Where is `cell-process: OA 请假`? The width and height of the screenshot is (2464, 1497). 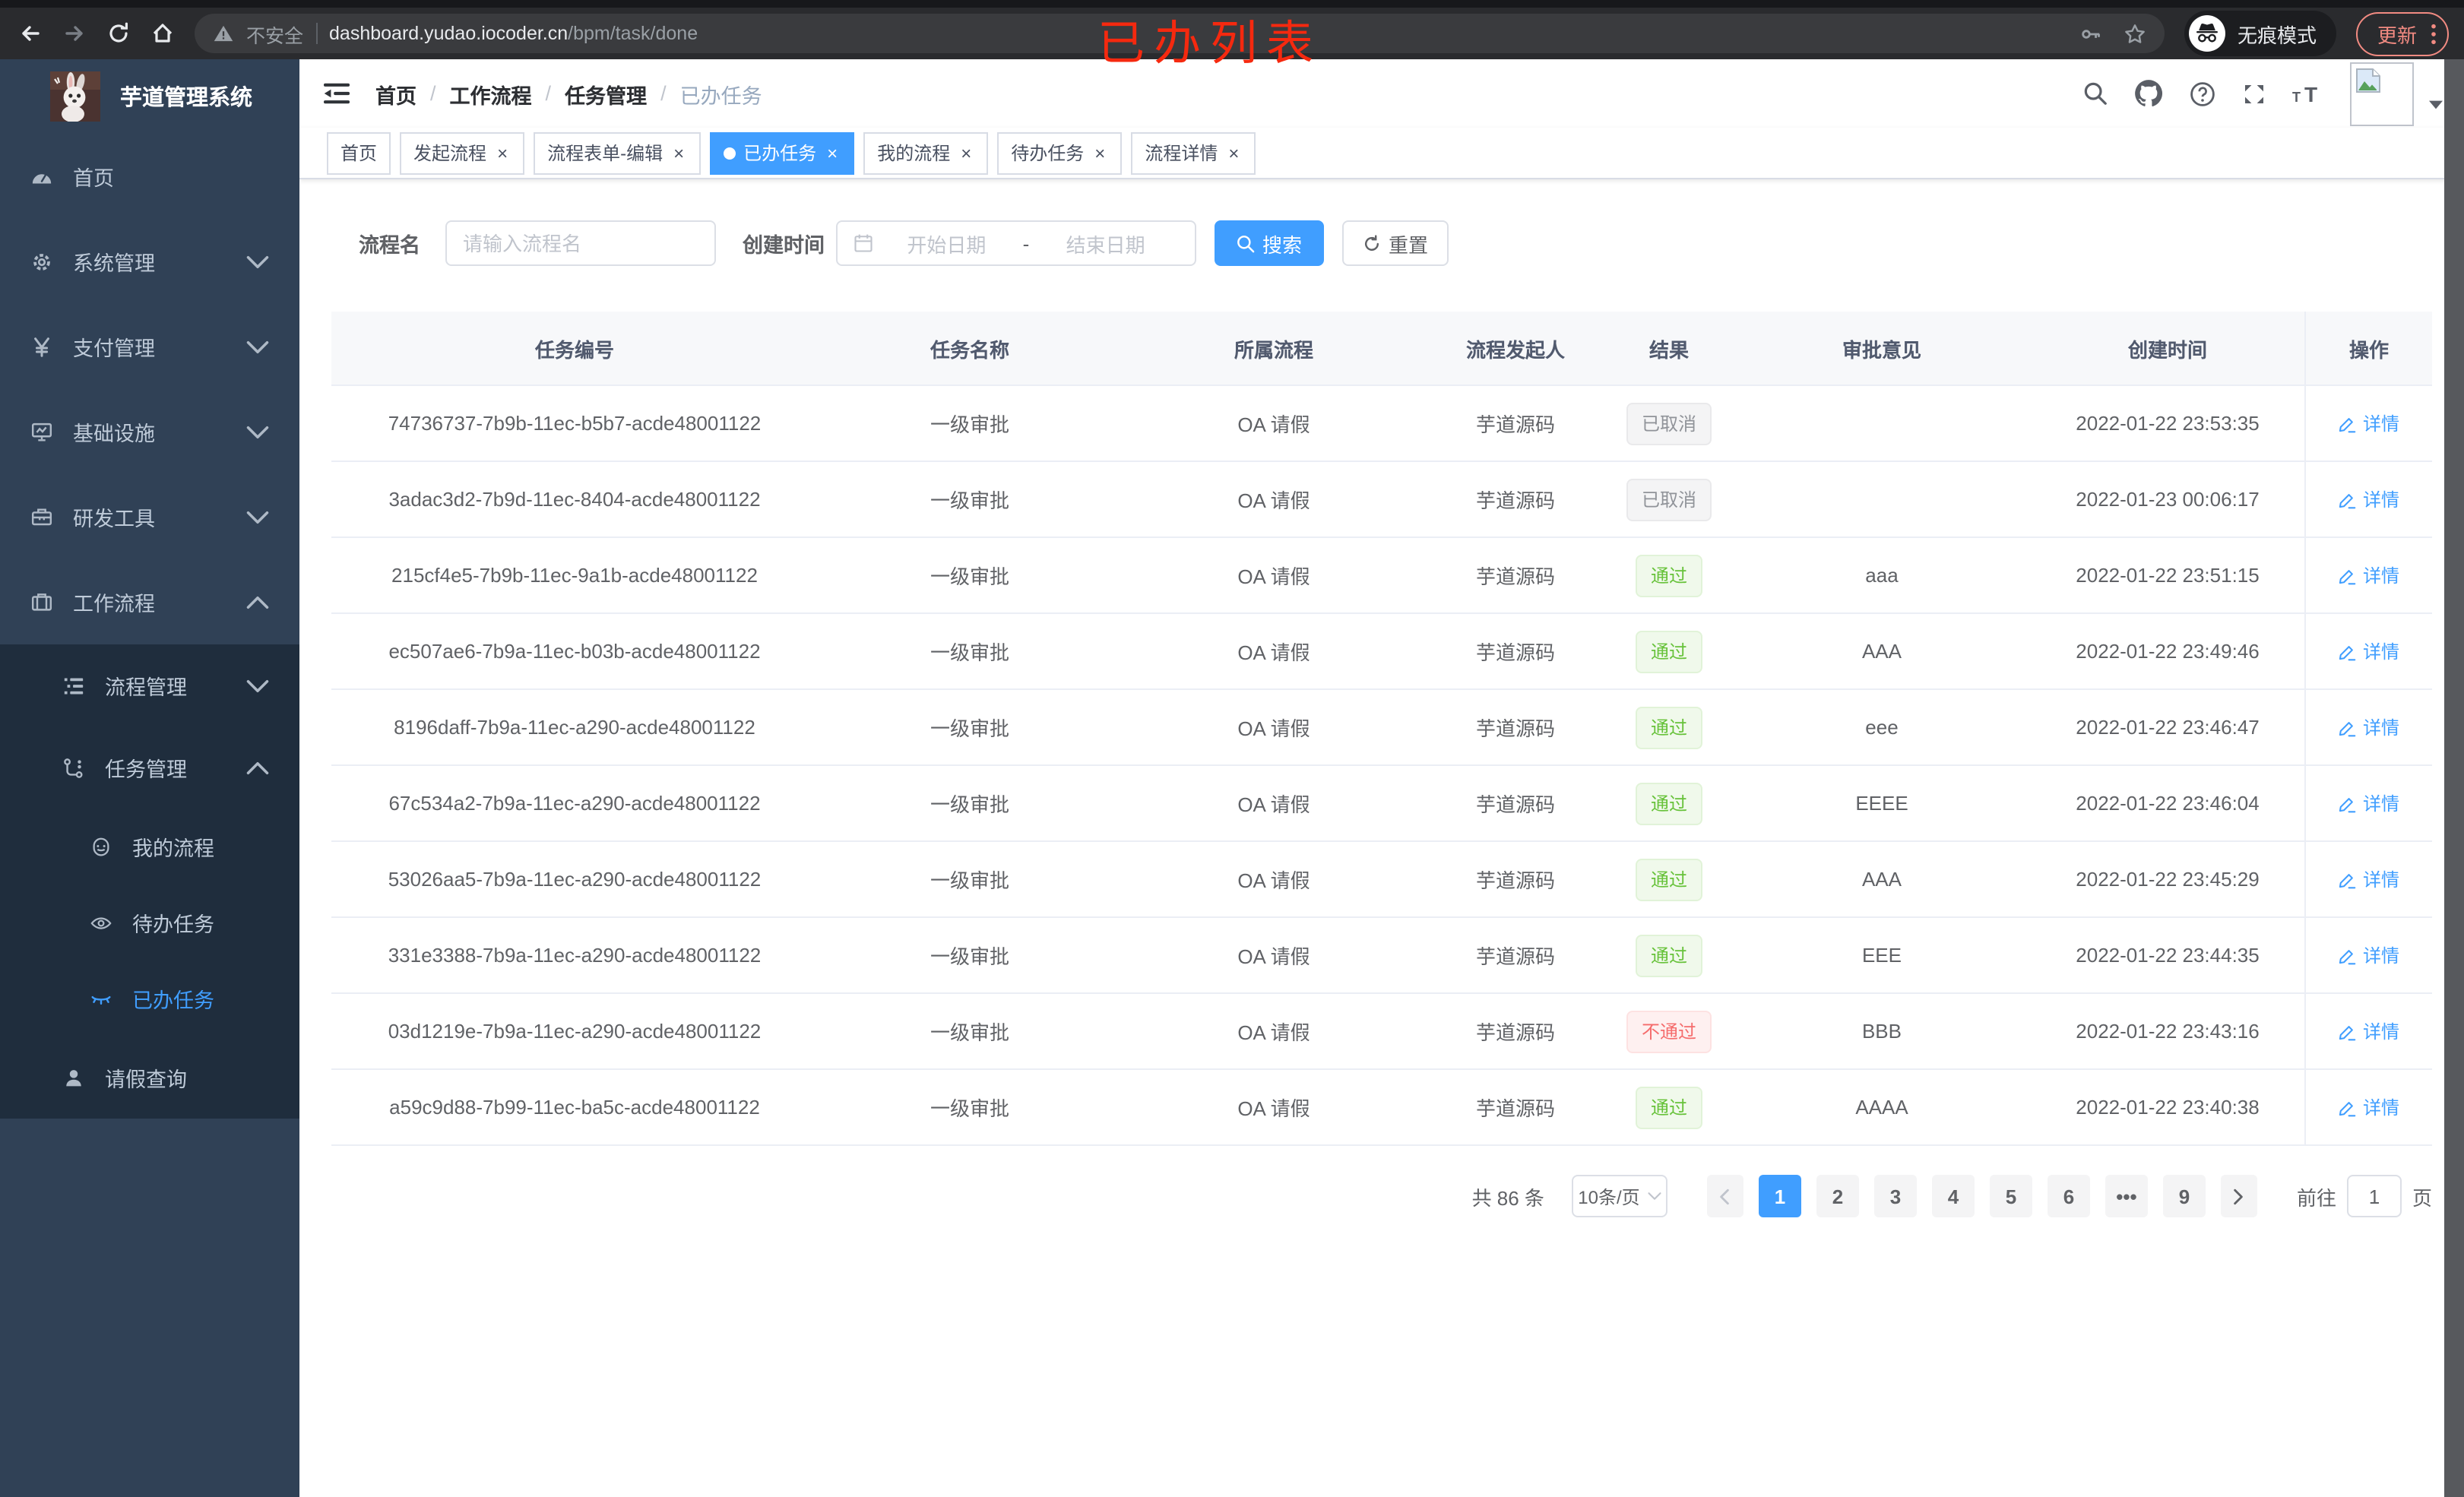
cell-process: OA 请假 is located at coordinates (1273, 576).